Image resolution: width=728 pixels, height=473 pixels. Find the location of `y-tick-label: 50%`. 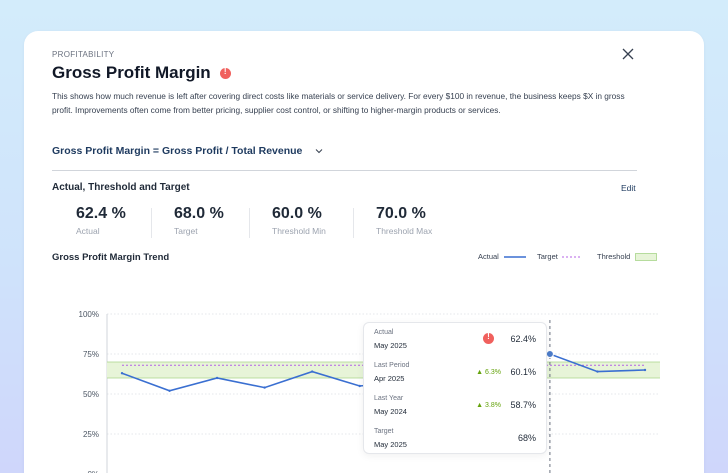

y-tick-label: 50% is located at coordinates (91, 394).